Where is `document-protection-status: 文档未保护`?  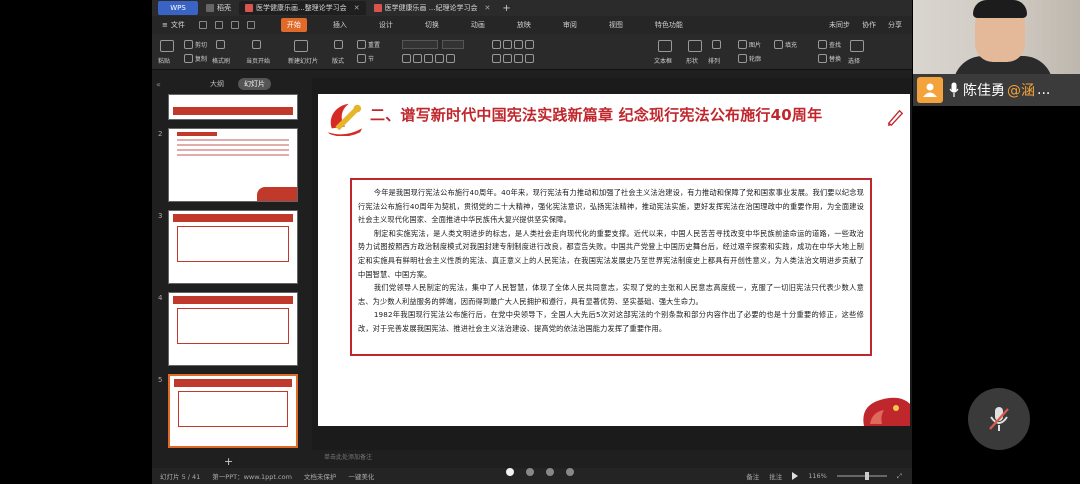
document-protection-status: 文档未保护 is located at coordinates (320, 476).